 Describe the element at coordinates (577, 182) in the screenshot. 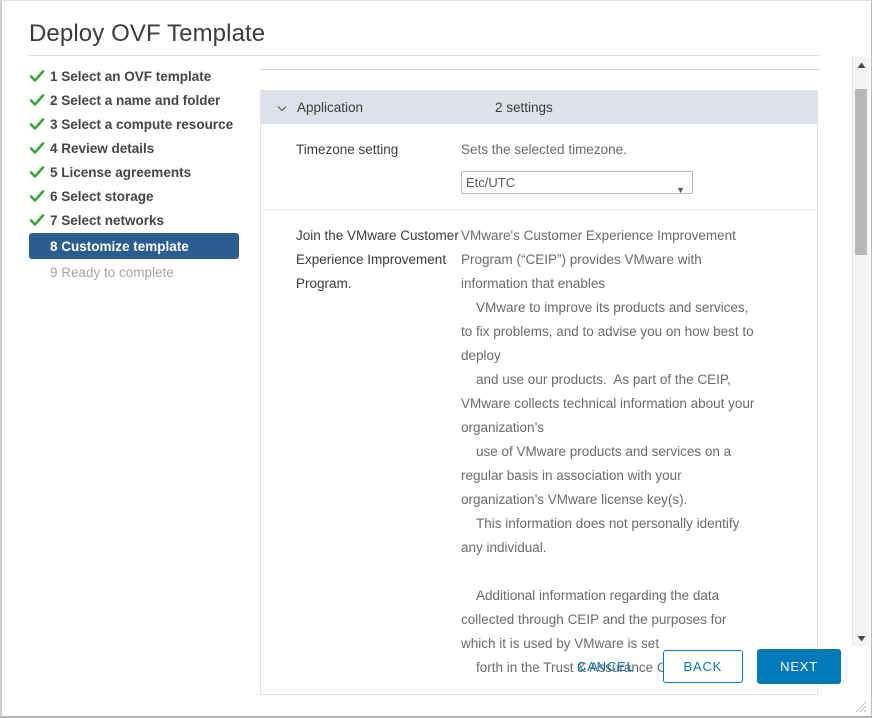

I see `timezone-select: Etc/UTC` at that location.